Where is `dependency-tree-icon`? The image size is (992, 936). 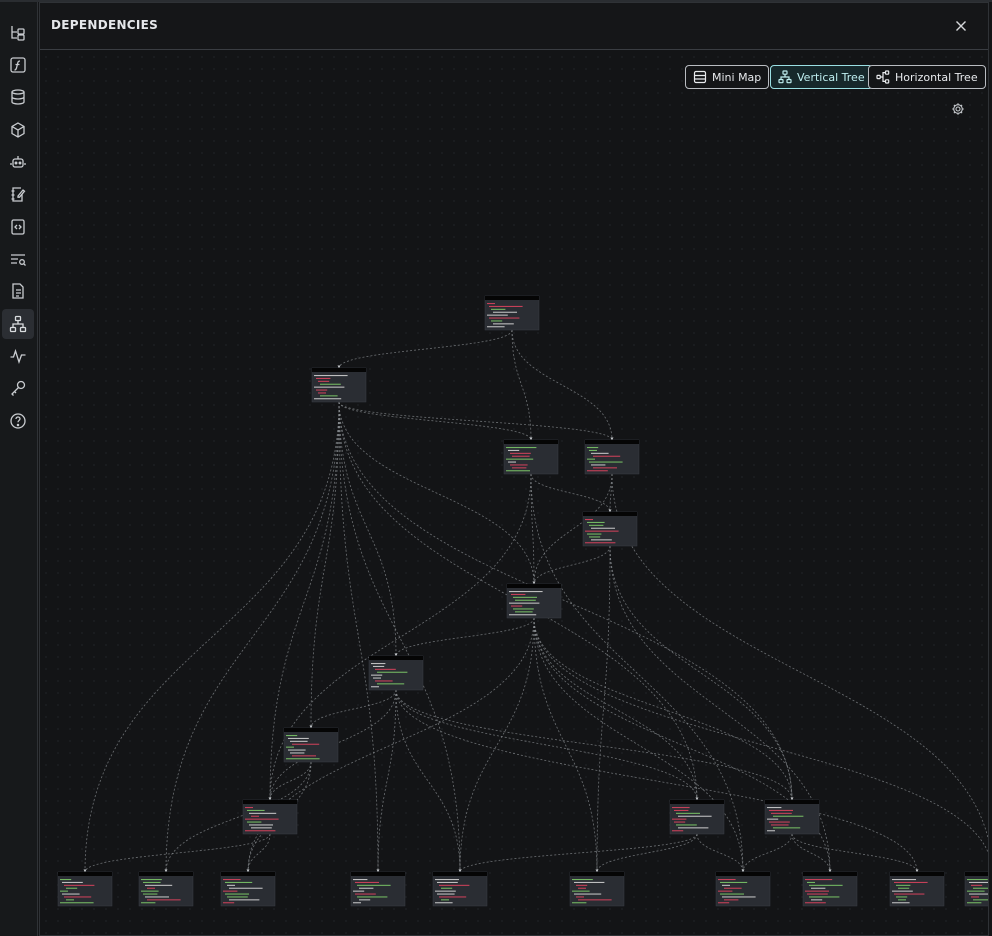
dependency-tree-icon is located at coordinates (18, 324).